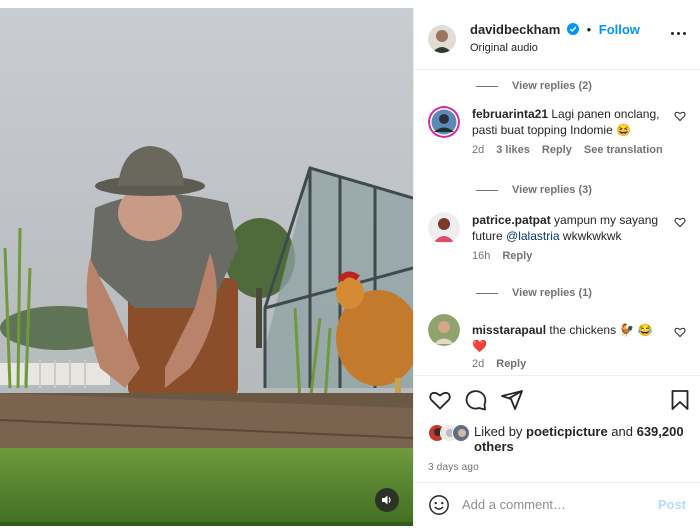 The width and height of the screenshot is (700, 528). I want to click on verified-badge-icon, so click(572, 28).